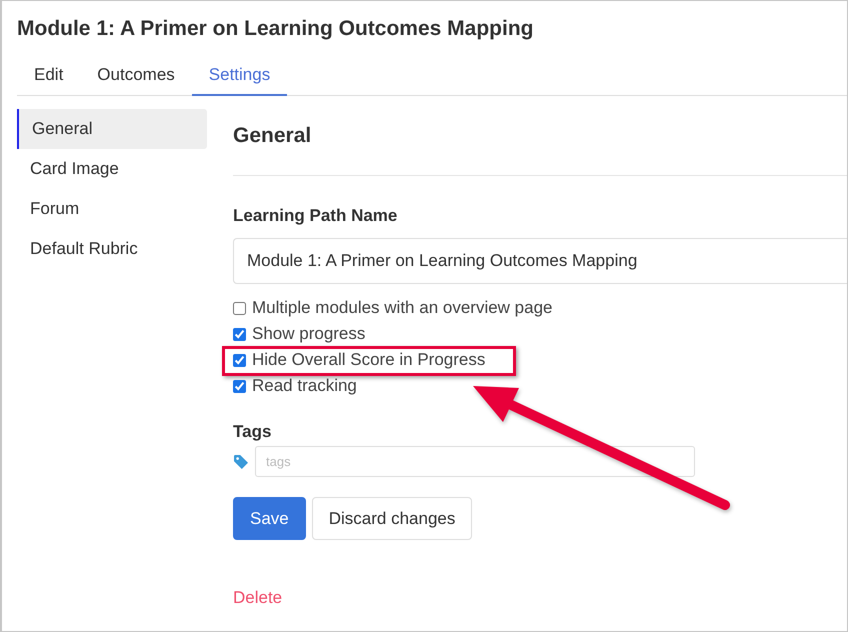 The height and width of the screenshot is (632, 848). Describe the element at coordinates (136, 76) in the screenshot. I see `tab: Outcomes` at that location.